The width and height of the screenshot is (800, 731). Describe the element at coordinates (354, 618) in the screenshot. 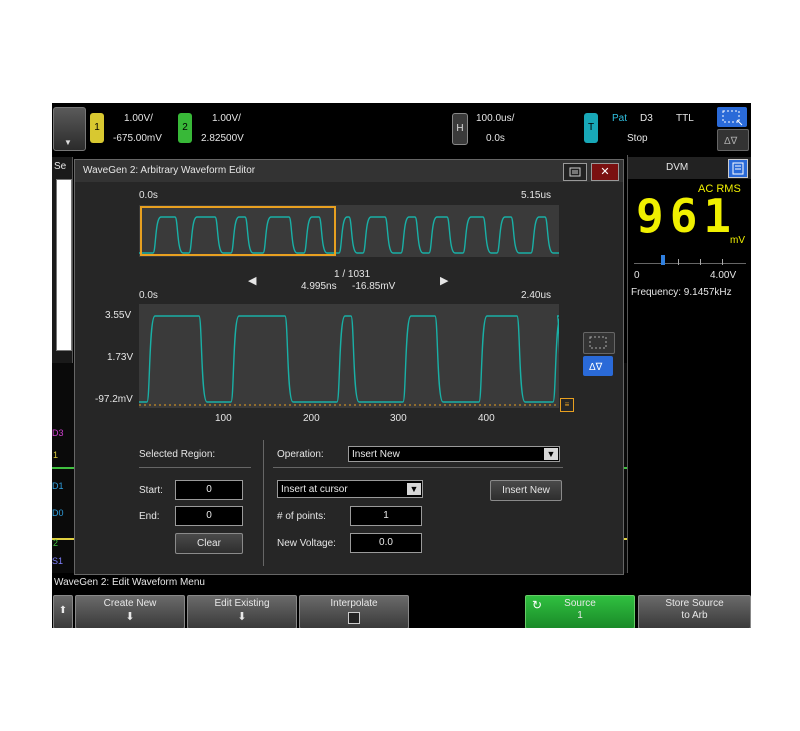

I see `interpolate-checkbox` at that location.